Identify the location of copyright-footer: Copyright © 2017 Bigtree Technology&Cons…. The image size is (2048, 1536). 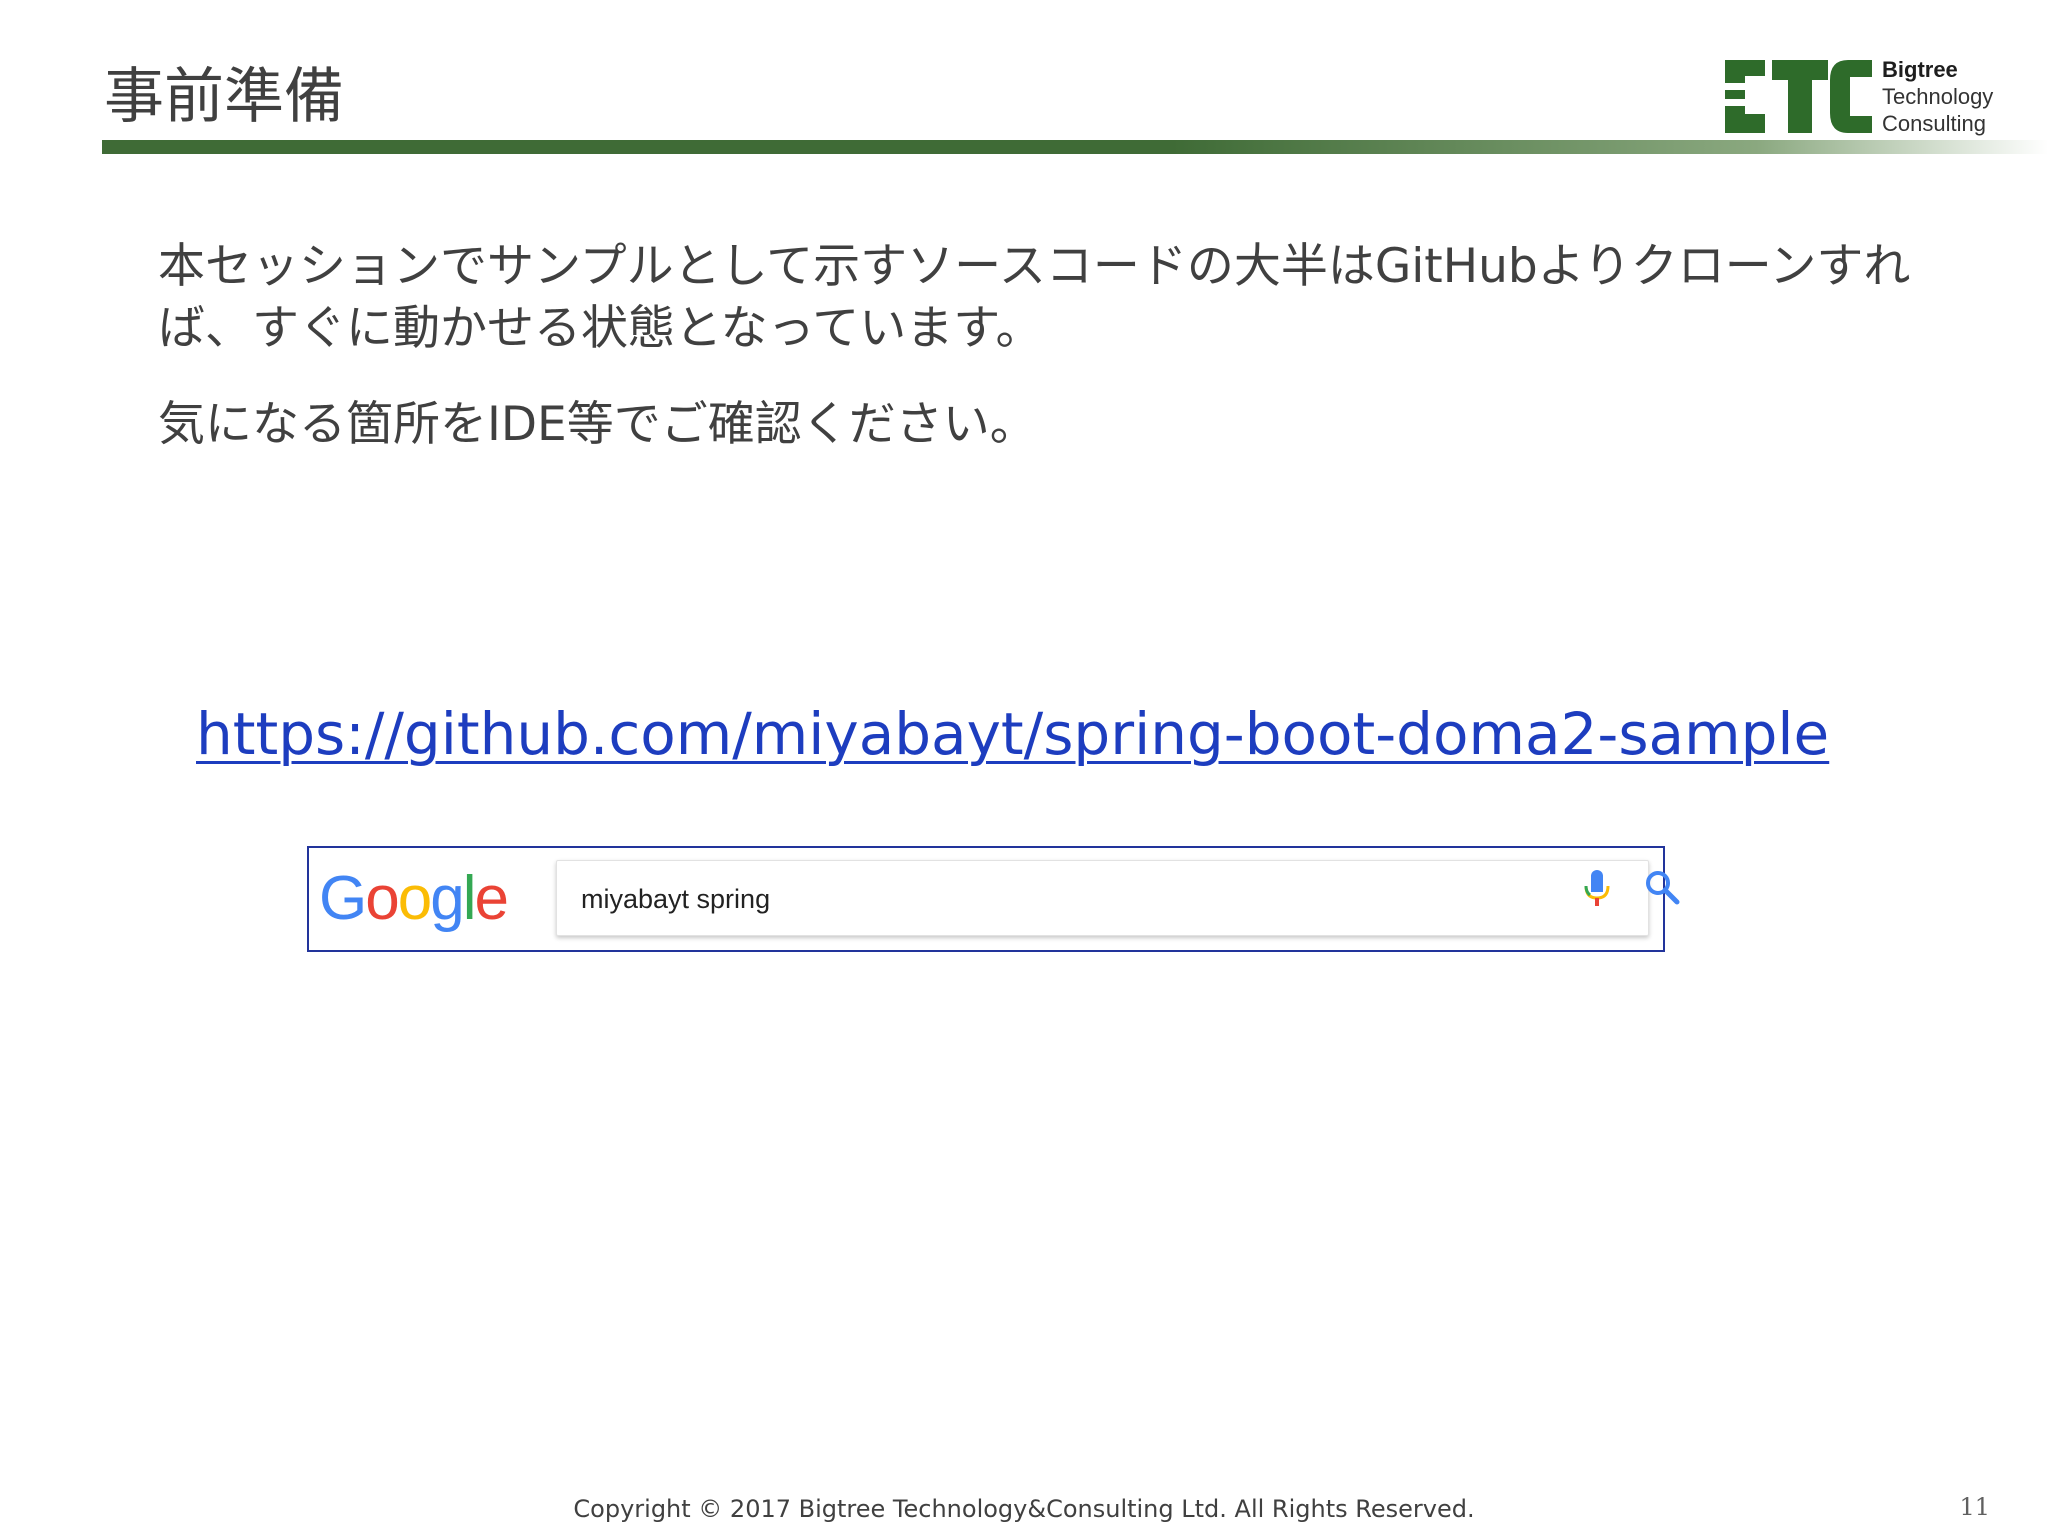
(1024, 1509).